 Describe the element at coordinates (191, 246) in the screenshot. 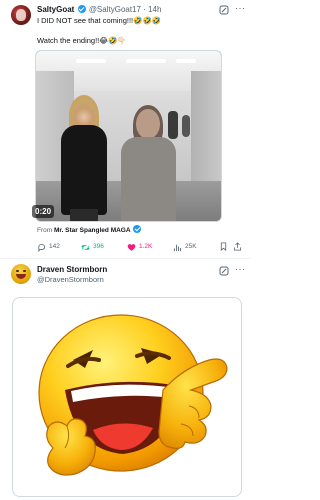

I see `views-count: 25K` at that location.